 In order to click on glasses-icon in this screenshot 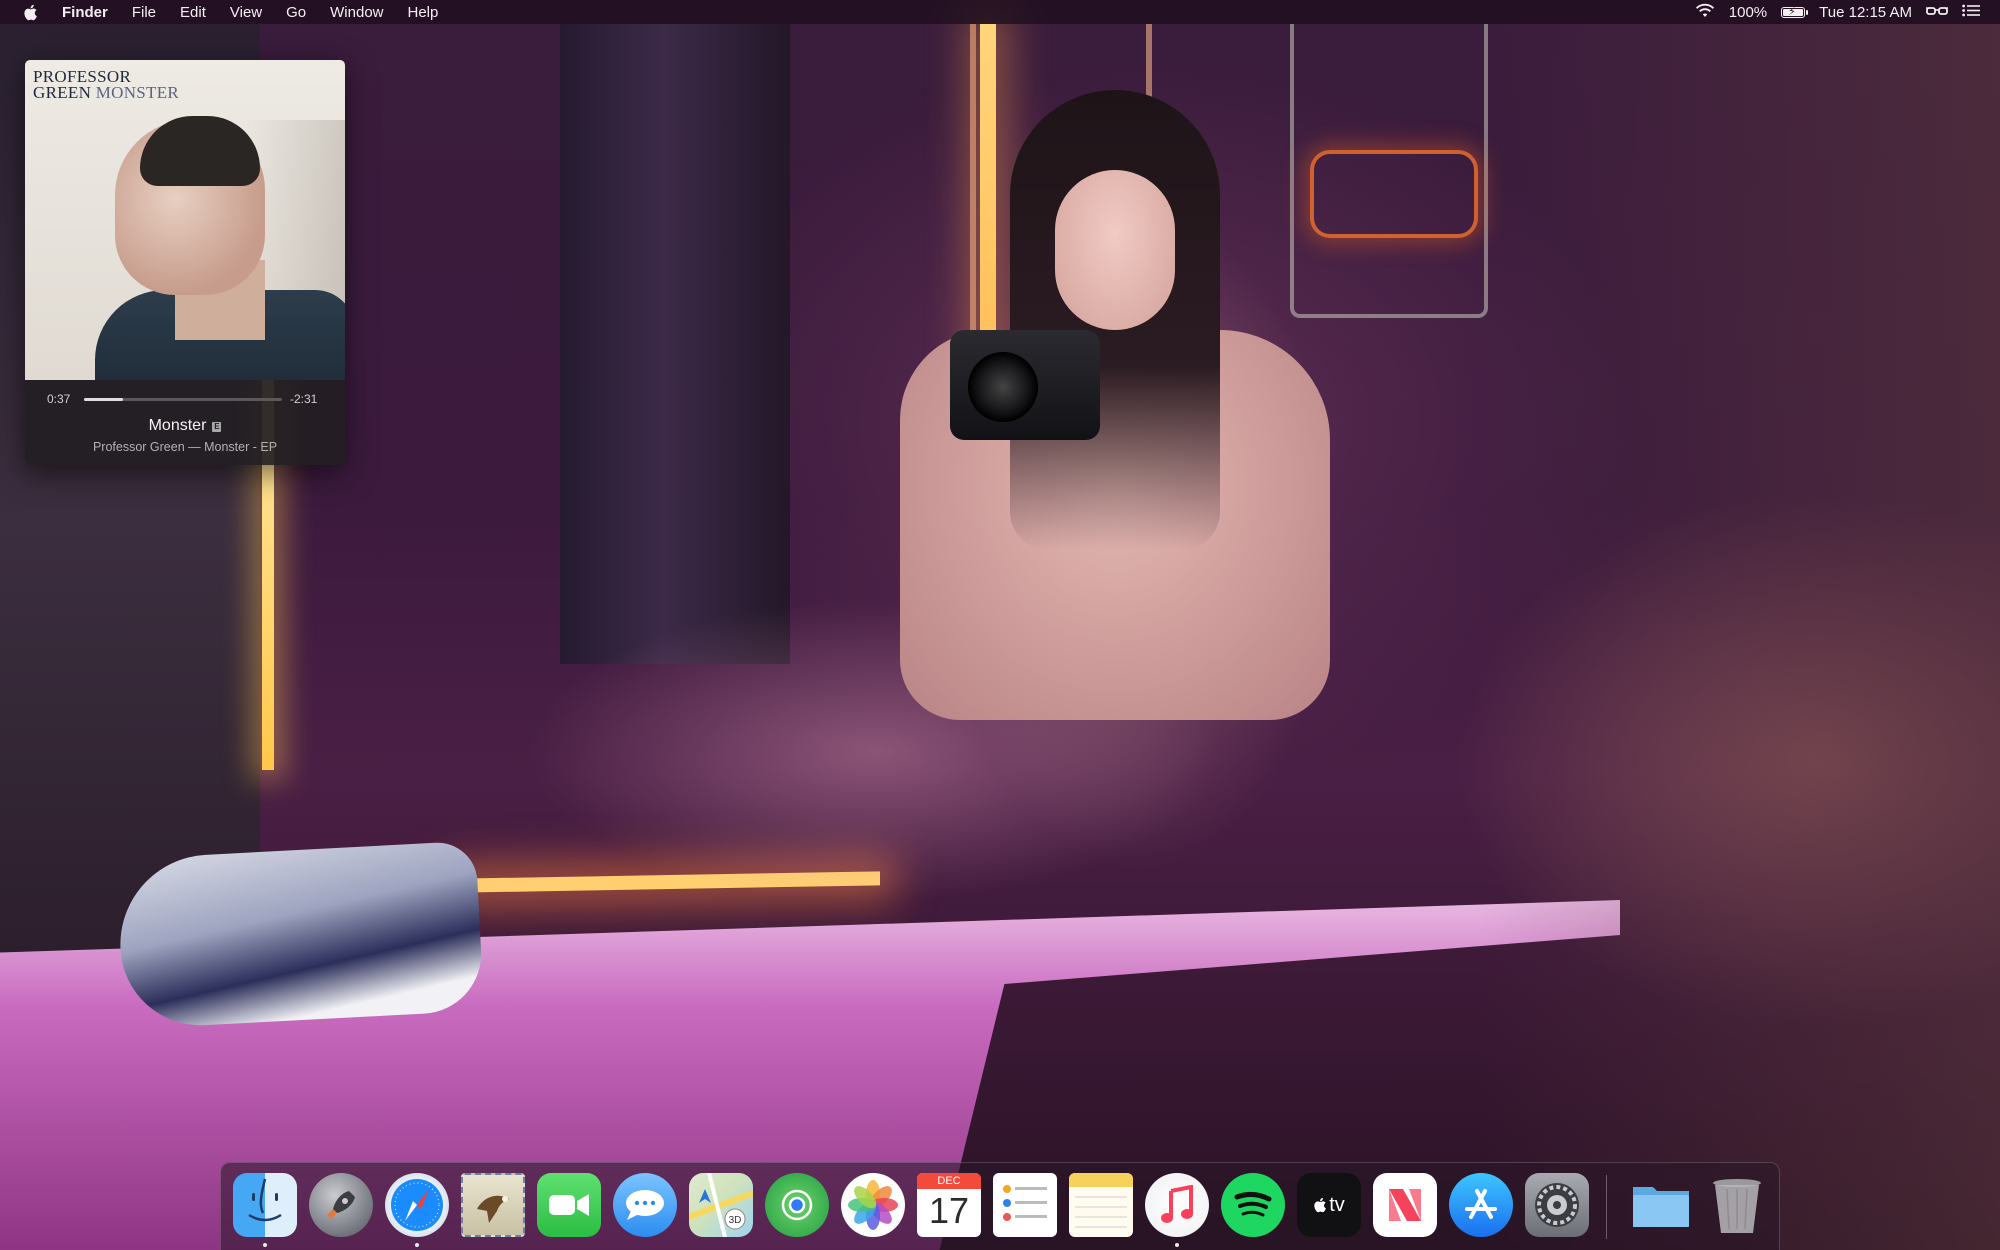, I will do `click(1937, 12)`.